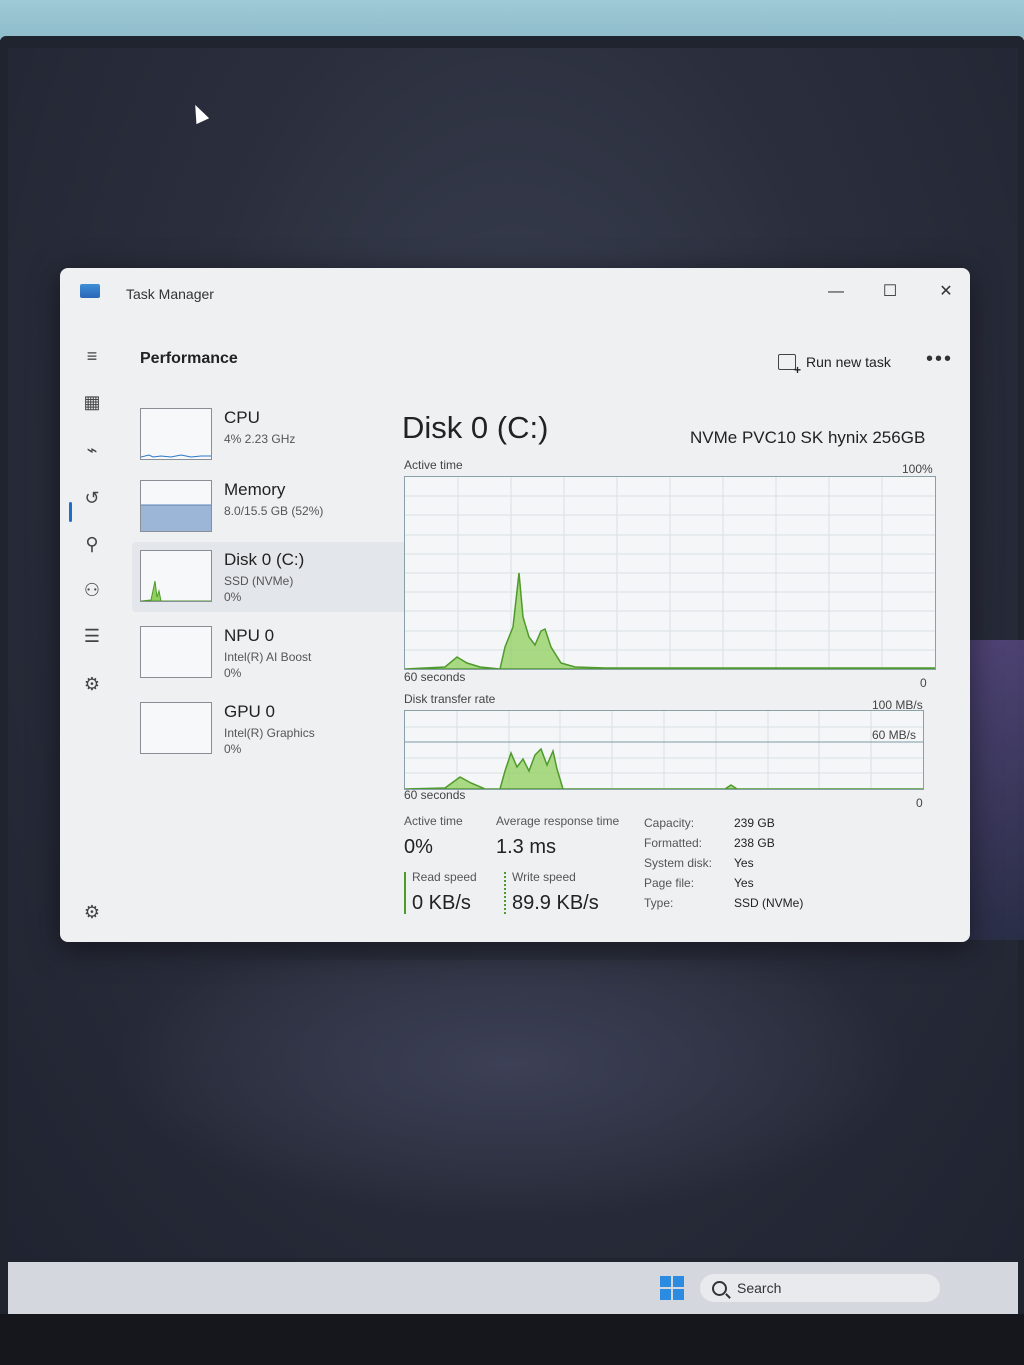  Describe the element at coordinates (510, 1090) in the screenshot. I see `screen-reflection` at that location.